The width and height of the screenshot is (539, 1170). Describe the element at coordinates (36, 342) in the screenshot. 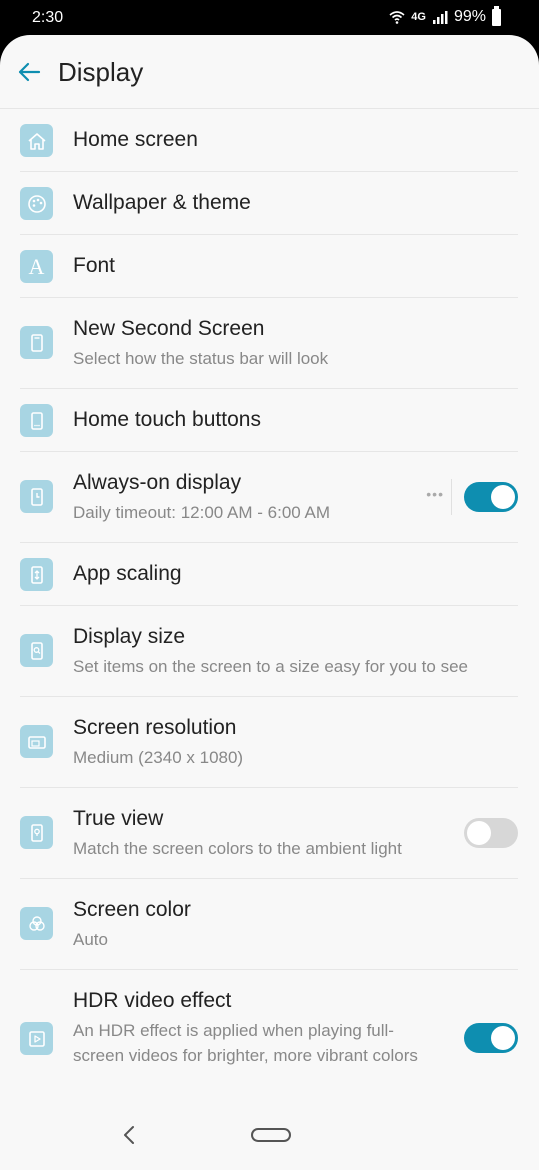

I see `phone-icon` at that location.